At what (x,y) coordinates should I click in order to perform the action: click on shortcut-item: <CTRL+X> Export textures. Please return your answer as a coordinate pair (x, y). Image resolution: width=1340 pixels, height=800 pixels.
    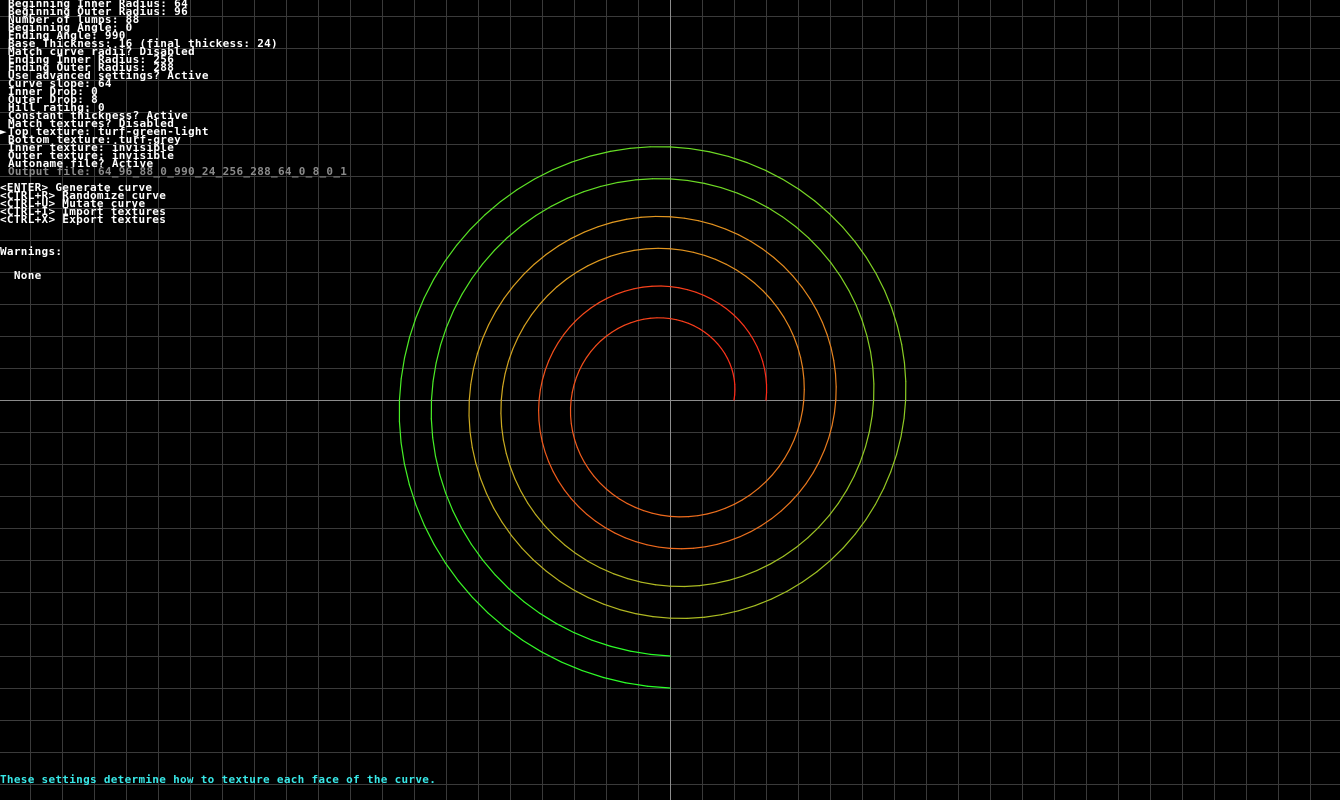
    Looking at the image, I should click on (83, 219).